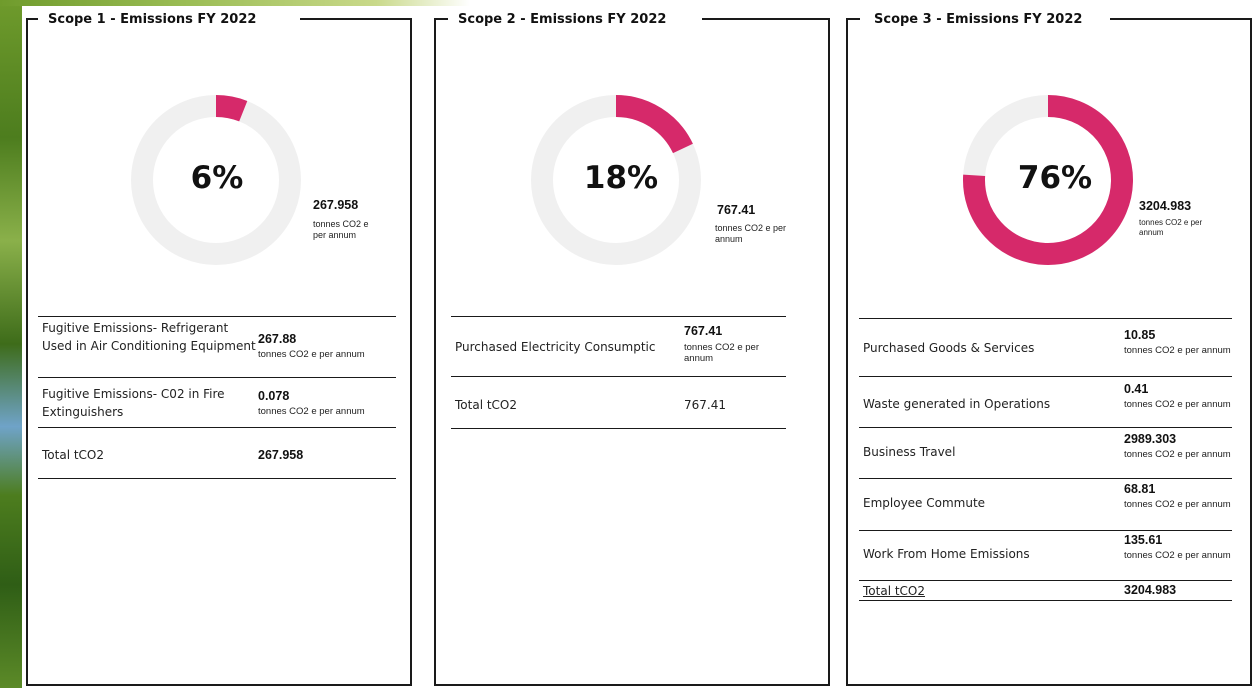 The width and height of the screenshot is (1258, 688). What do you see at coordinates (555, 347) in the screenshot?
I see `scope2-row-label: Purchased Electricity Consumptic` at bounding box center [555, 347].